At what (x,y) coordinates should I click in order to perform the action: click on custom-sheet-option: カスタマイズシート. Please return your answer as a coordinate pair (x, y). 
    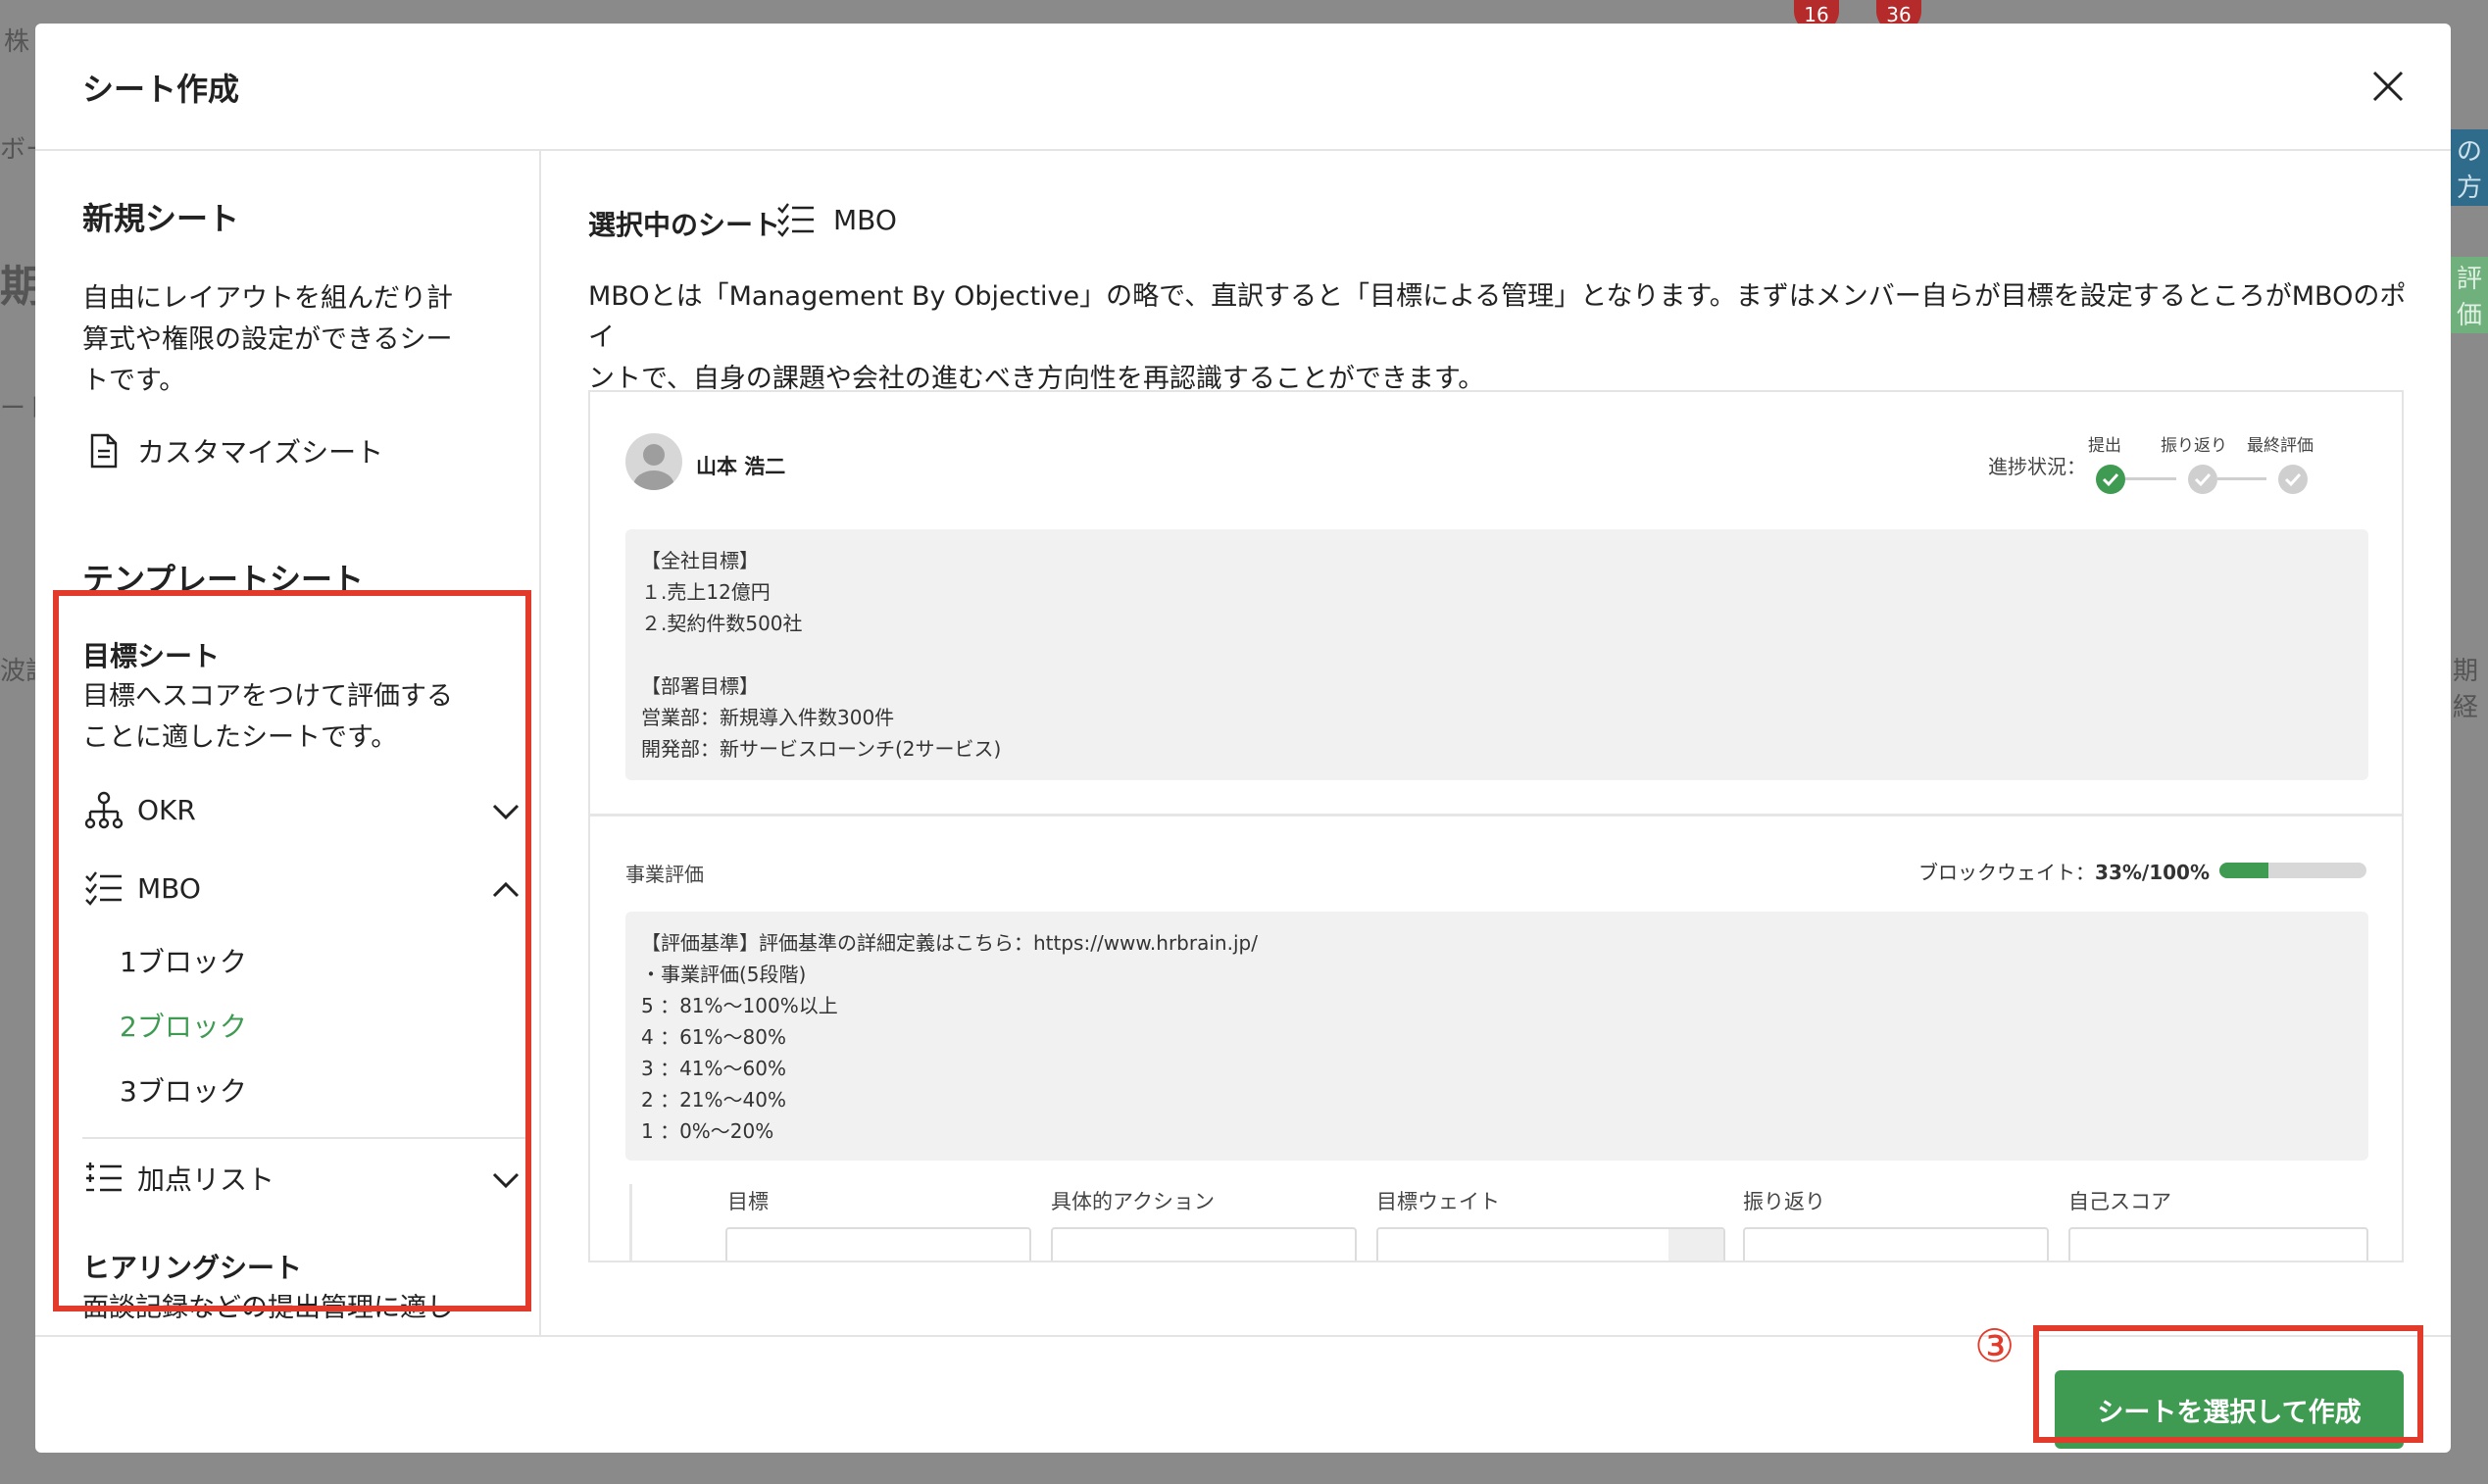
    Looking at the image, I should click on (302, 450).